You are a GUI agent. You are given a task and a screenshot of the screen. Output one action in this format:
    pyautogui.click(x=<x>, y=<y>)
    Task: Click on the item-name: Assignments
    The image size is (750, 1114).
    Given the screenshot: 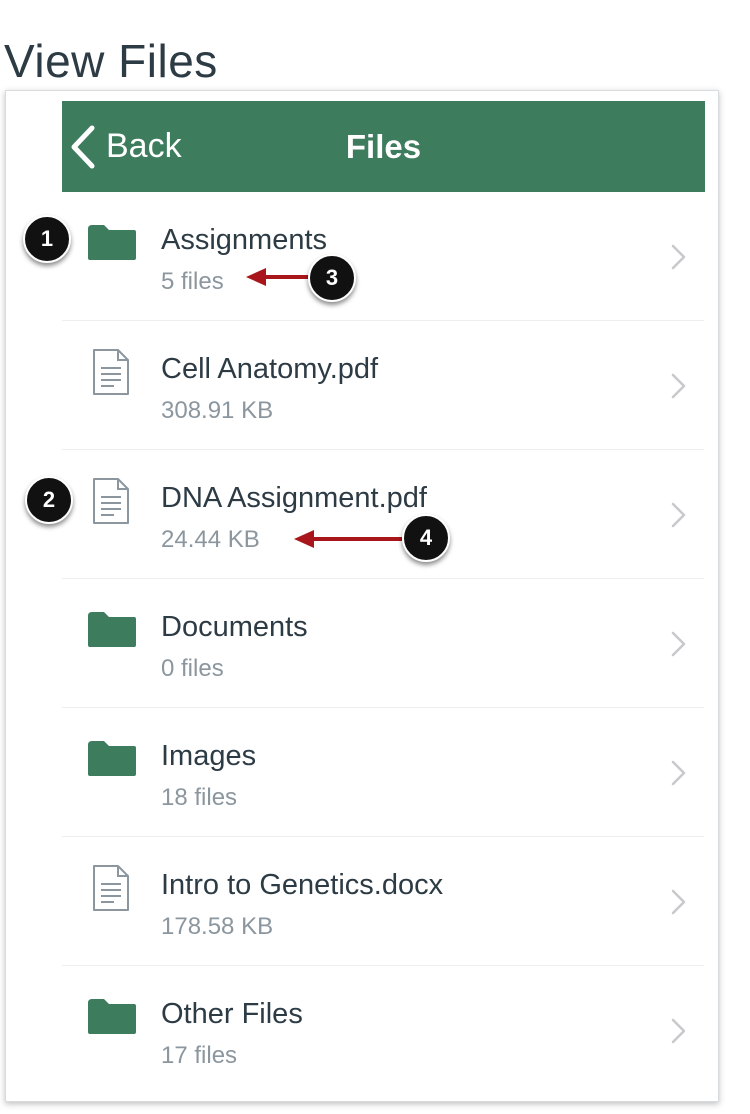 What is the action you would take?
    pyautogui.click(x=244, y=240)
    